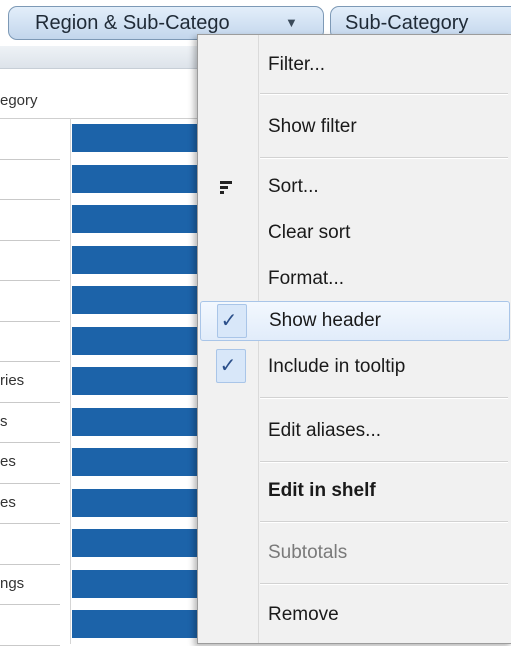 Image resolution: width=511 pixels, height=646 pixels. Describe the element at coordinates (355, 615) in the screenshot. I see `menu-item-remove: Remove` at that location.